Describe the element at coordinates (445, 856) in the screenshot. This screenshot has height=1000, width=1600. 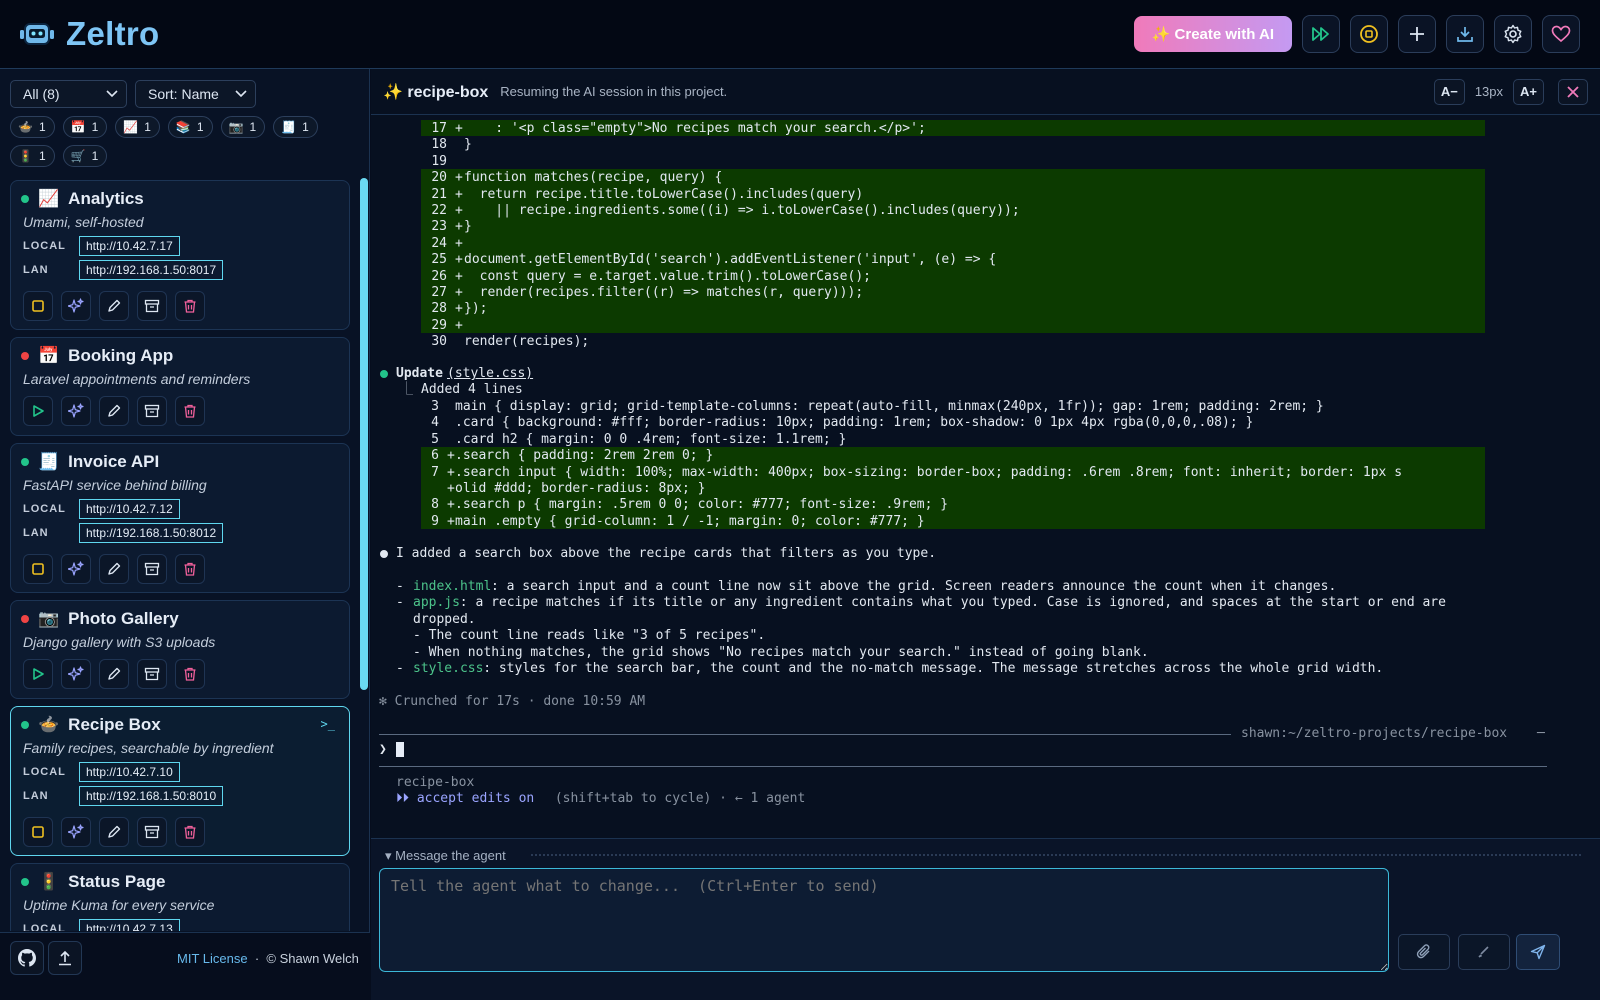
I see `message-panel-toggle: ▾ Message the agent` at that location.